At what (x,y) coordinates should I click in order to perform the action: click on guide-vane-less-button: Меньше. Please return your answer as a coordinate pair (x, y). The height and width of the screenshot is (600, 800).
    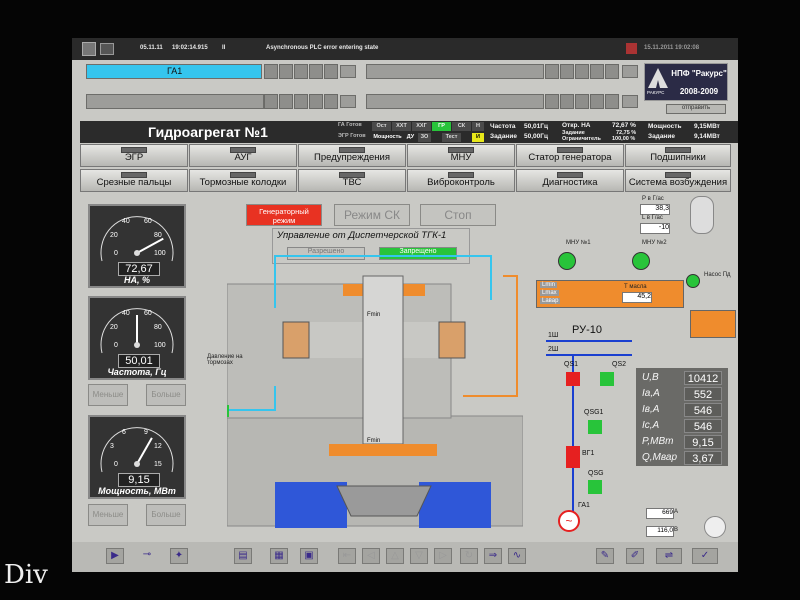
    Looking at the image, I should click on (108, 395).